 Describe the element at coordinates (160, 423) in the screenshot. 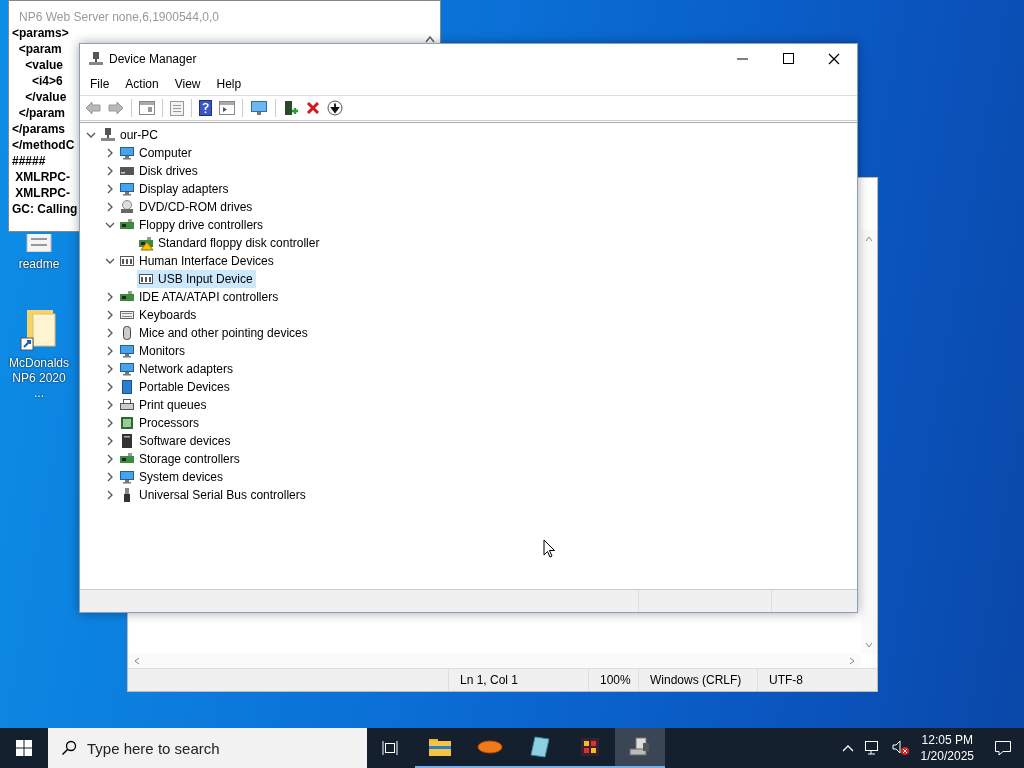

I see `tree-item: Processors` at that location.